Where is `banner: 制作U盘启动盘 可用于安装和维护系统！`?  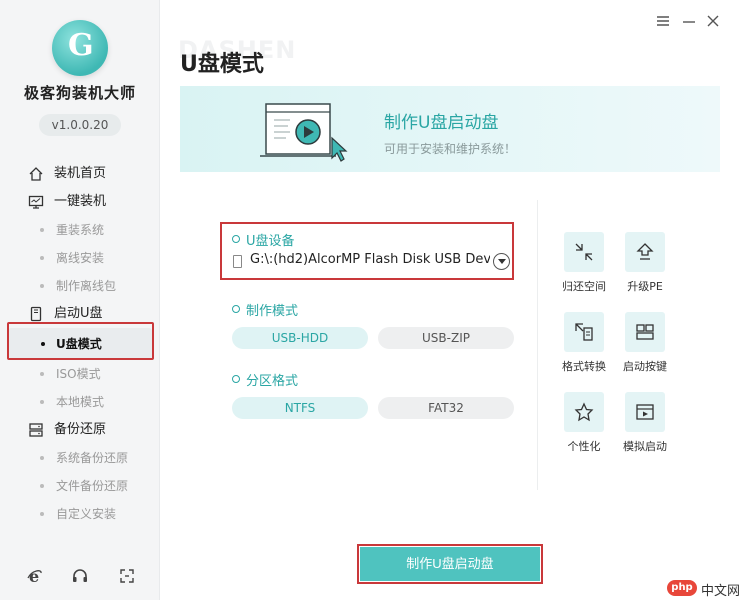 banner: 制作U盘启动盘 可用于安装和维护系统！ is located at coordinates (450, 129).